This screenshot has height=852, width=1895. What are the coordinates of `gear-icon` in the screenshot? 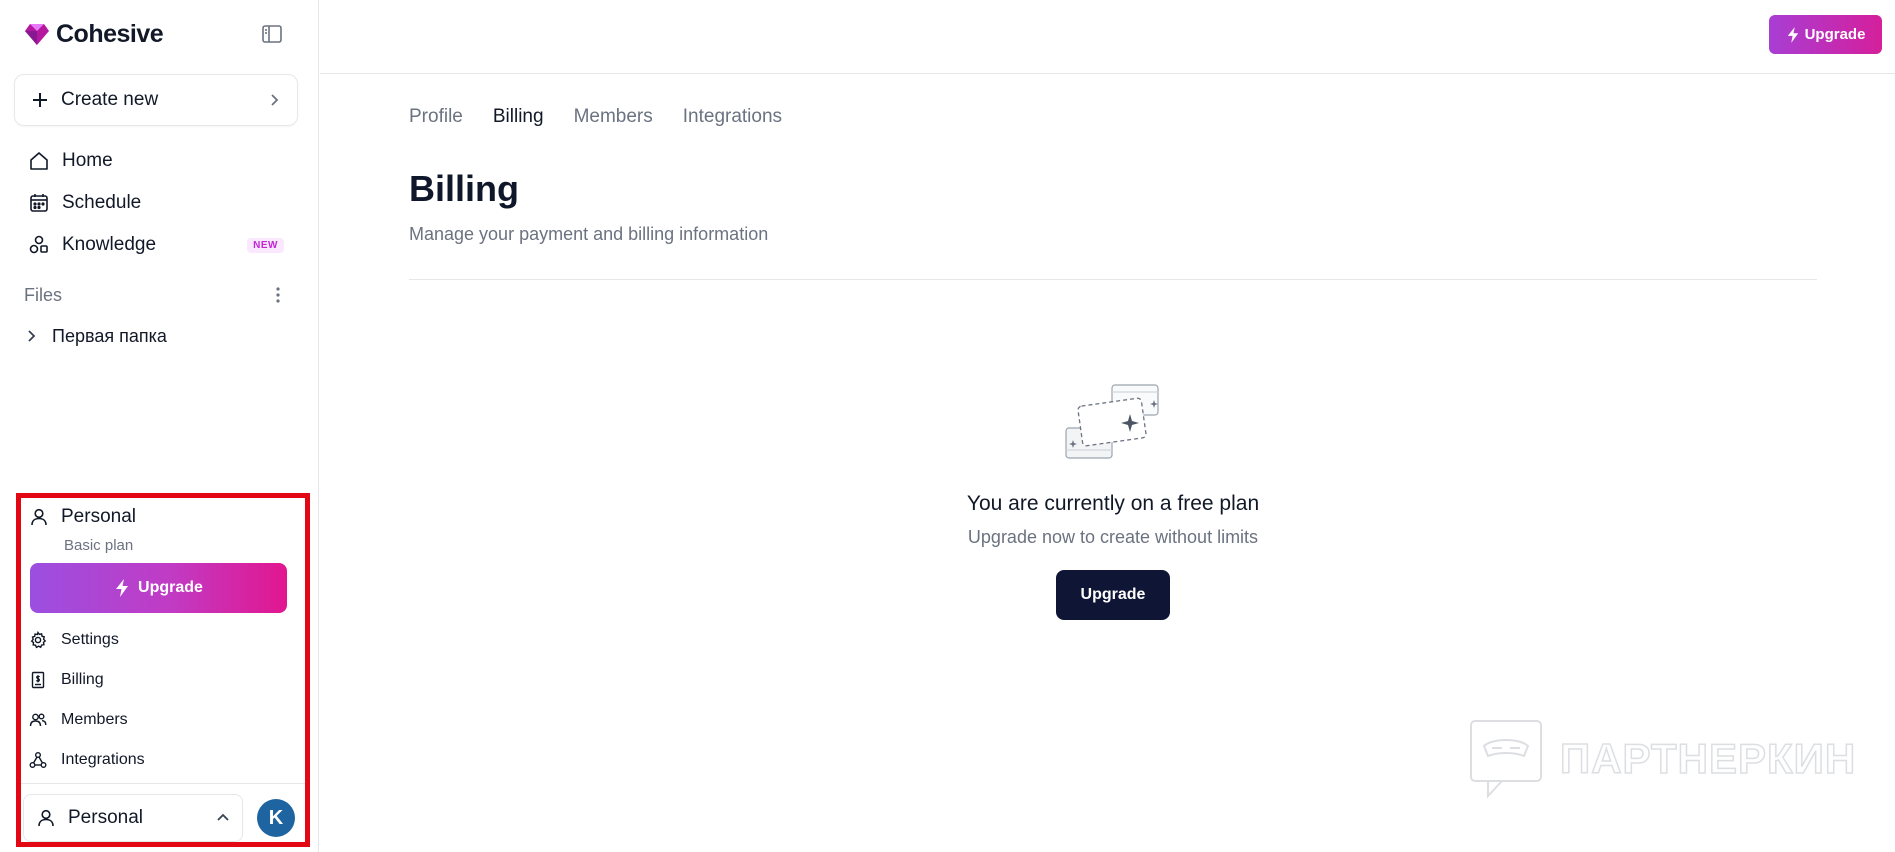 It's located at (38, 640).